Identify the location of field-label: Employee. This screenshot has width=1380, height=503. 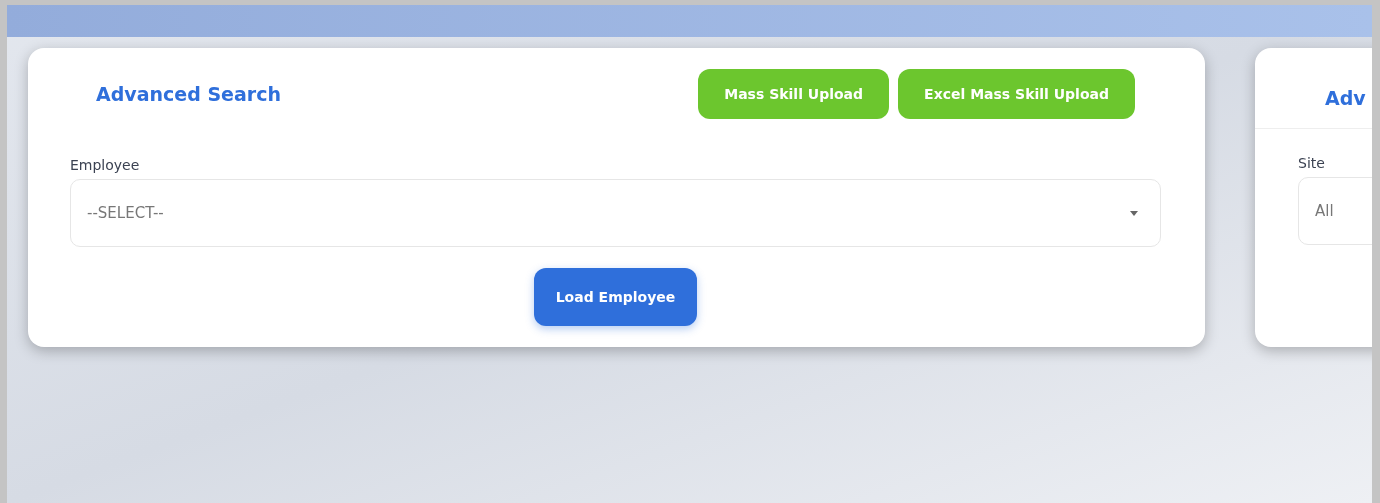
(105, 165).